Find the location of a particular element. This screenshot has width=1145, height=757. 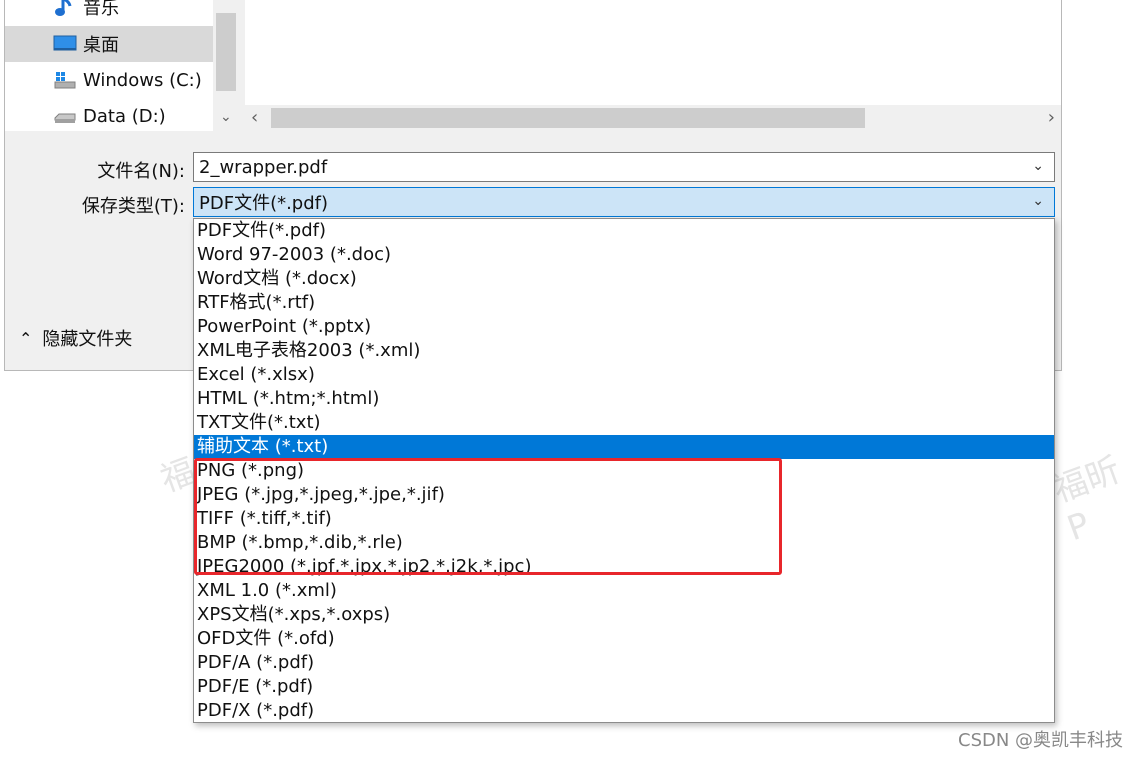

nav-item-desktop: 桌面 is located at coordinates (109, 44).